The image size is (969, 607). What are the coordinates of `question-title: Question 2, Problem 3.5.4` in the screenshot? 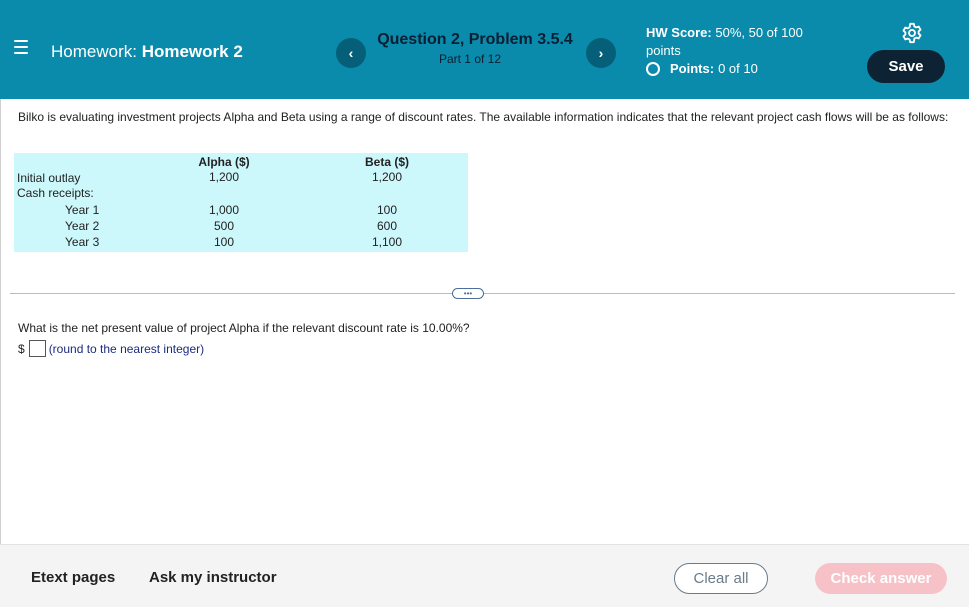 It's located at (475, 39).